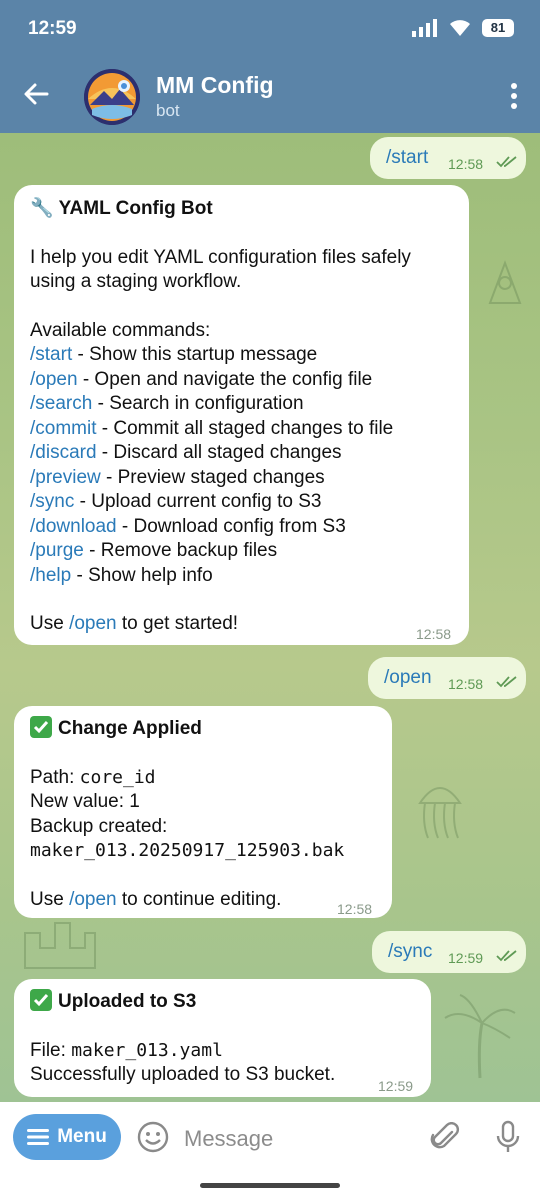 This screenshot has height=1200, width=540. I want to click on menu-label: Menu, so click(82, 1136).